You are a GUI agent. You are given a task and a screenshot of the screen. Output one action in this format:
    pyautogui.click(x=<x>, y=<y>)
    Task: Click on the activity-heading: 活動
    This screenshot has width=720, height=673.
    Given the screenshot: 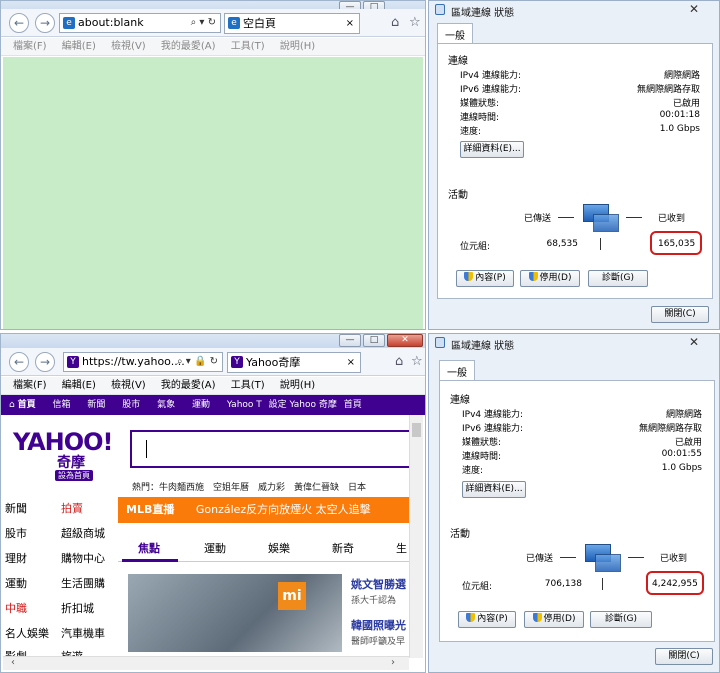 What is the action you would take?
    pyautogui.click(x=458, y=195)
    